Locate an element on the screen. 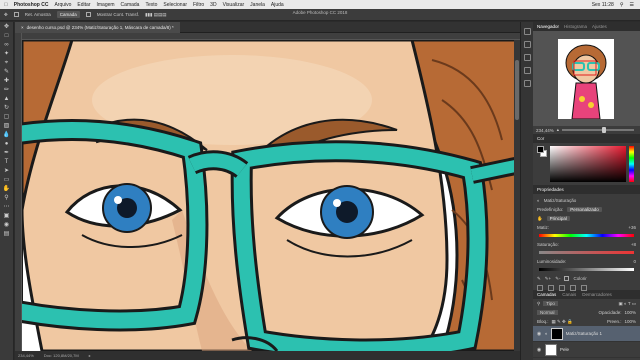 The height and width of the screenshot is (360, 640). scroll-thumb is located at coordinates (517, 90).